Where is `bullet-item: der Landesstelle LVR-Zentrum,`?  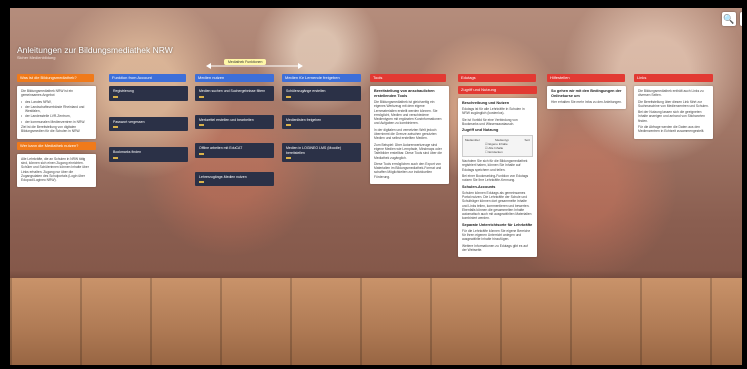 bullet-item: der Landesstelle LVR-Zentrum, is located at coordinates (56, 116).